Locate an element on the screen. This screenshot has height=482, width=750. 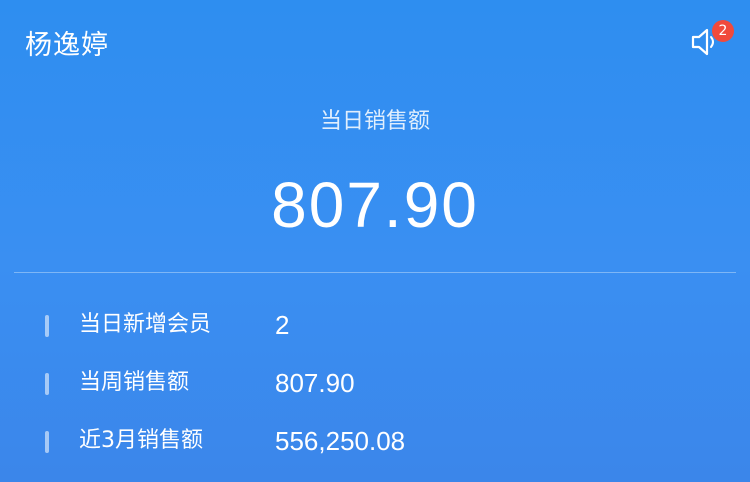
today-sales-label: 当日销售额 is located at coordinates (374, 121).